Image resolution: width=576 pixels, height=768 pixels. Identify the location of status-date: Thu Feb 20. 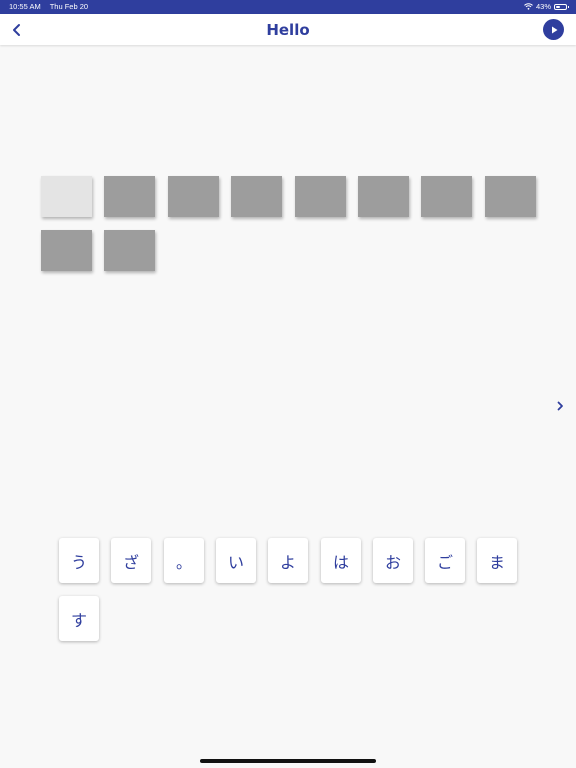
(69, 6).